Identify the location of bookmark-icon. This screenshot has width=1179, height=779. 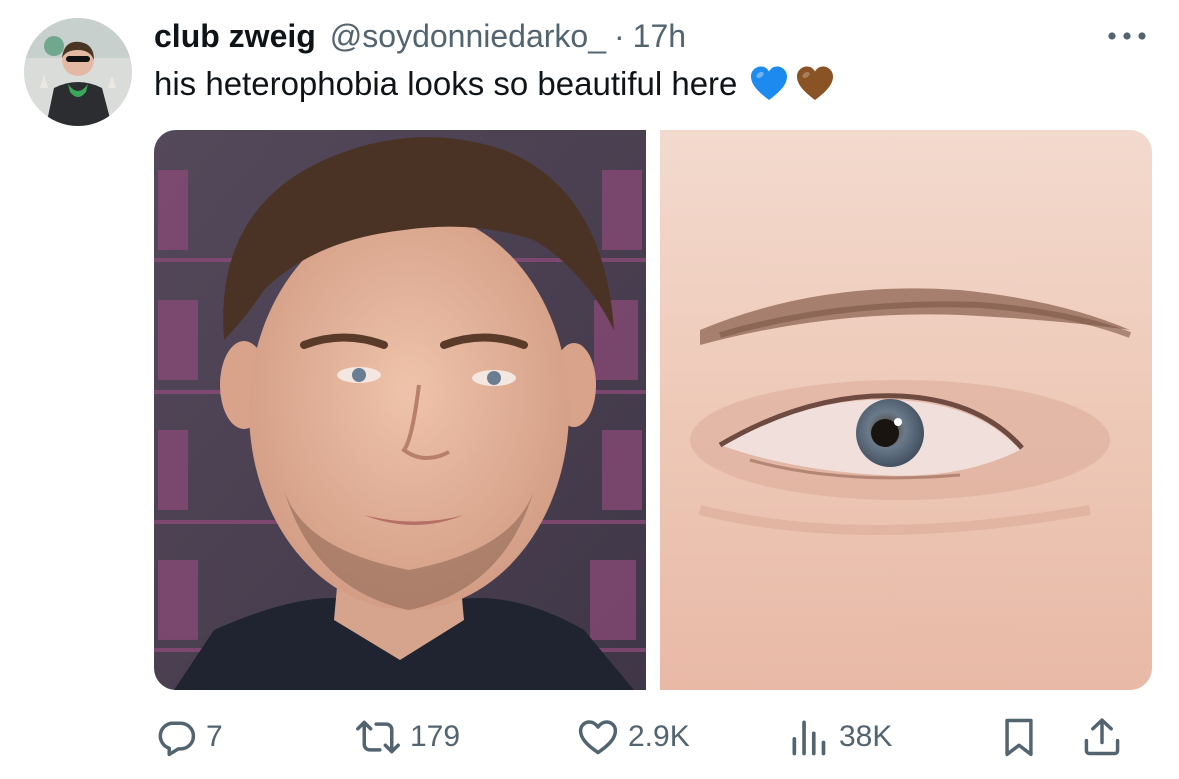
(1019, 737).